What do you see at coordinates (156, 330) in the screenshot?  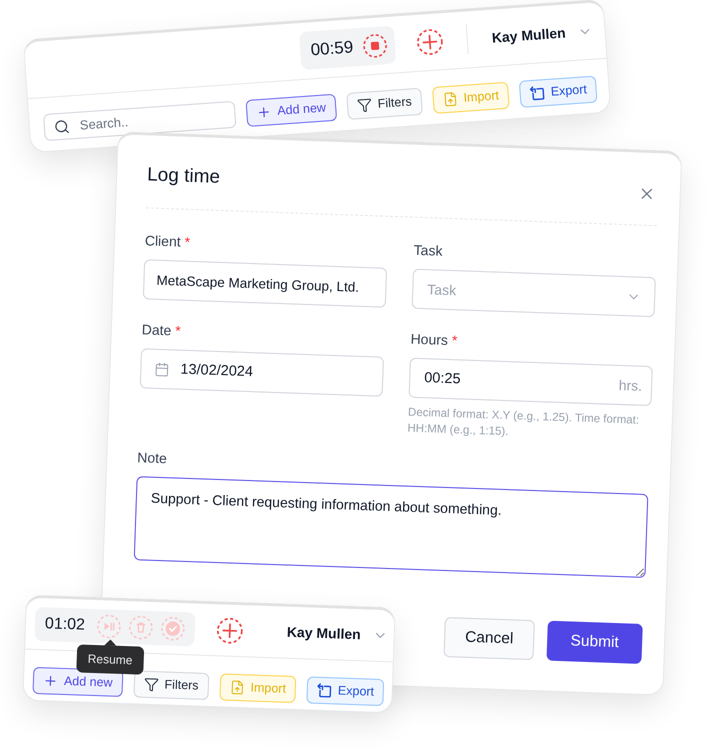 I see `field-label: Date` at bounding box center [156, 330].